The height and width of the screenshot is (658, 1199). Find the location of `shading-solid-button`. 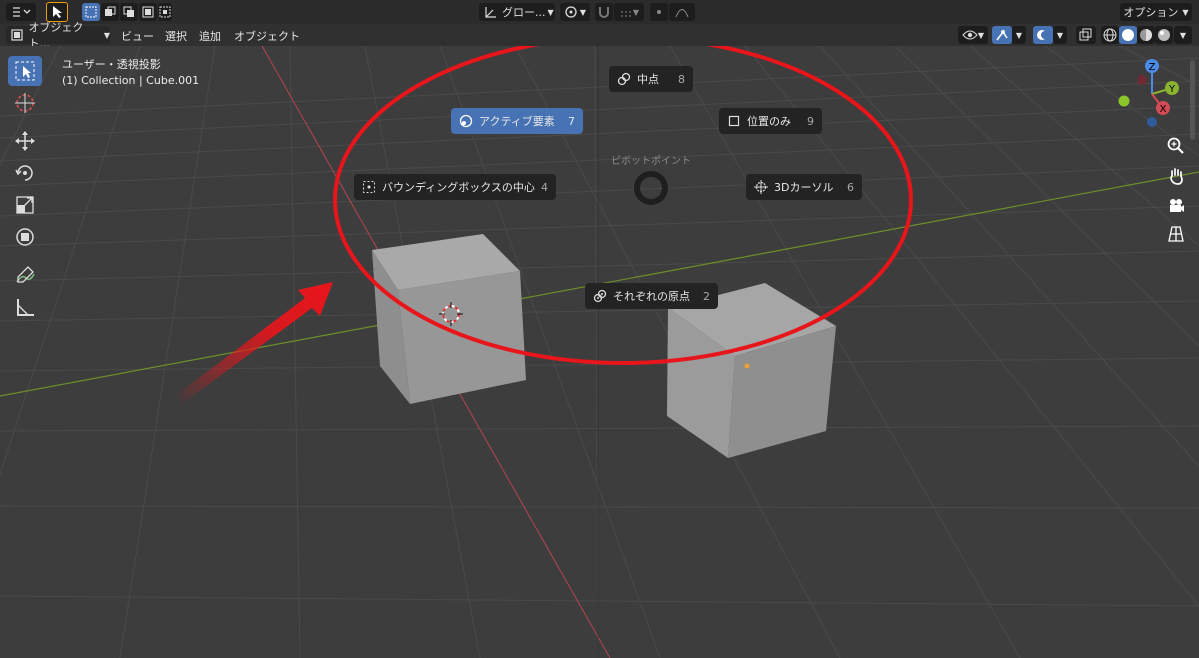

shading-solid-button is located at coordinates (1128, 35).